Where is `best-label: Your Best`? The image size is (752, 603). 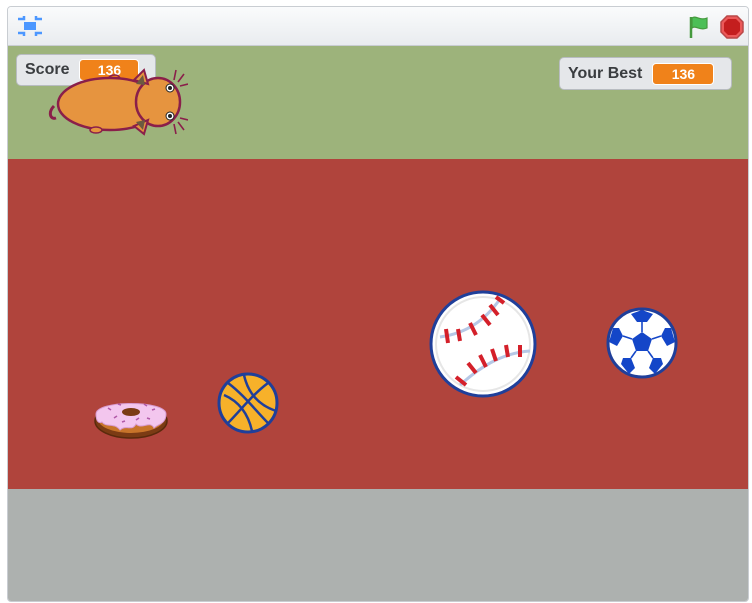 best-label: Your Best is located at coordinates (605, 73).